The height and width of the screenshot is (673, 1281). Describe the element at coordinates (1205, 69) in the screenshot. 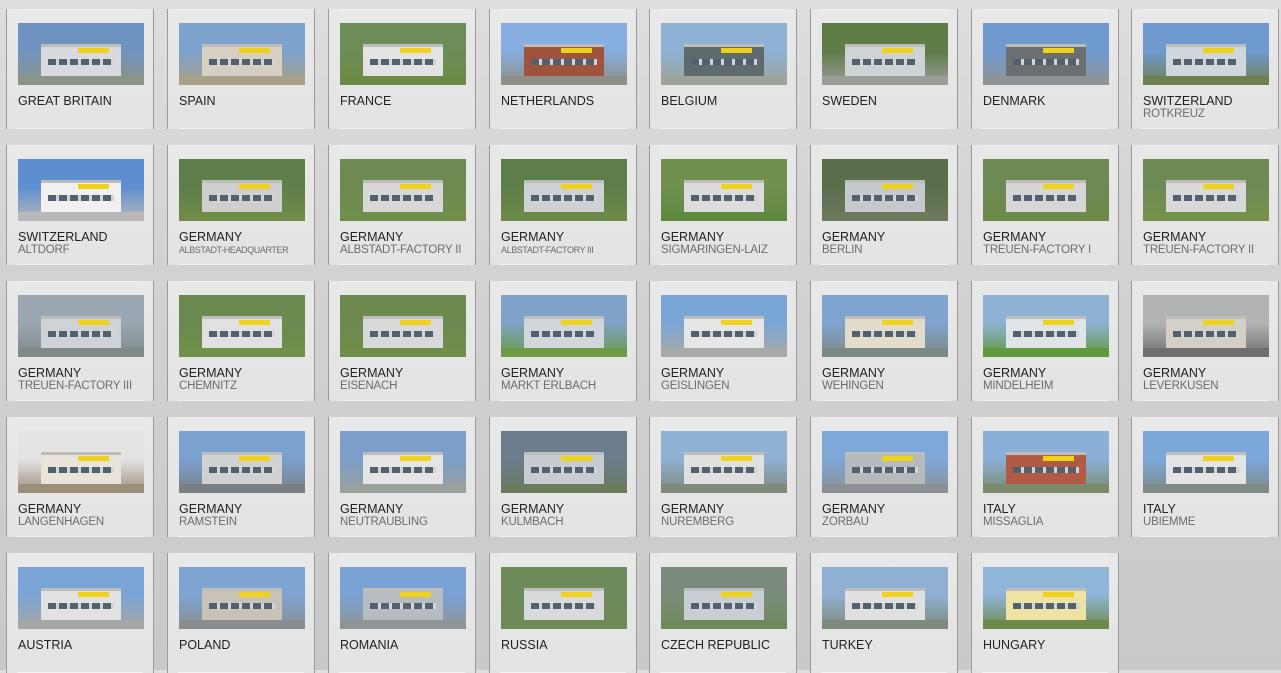

I see `location-card: SWITZERLAND ROTKREUZ` at that location.